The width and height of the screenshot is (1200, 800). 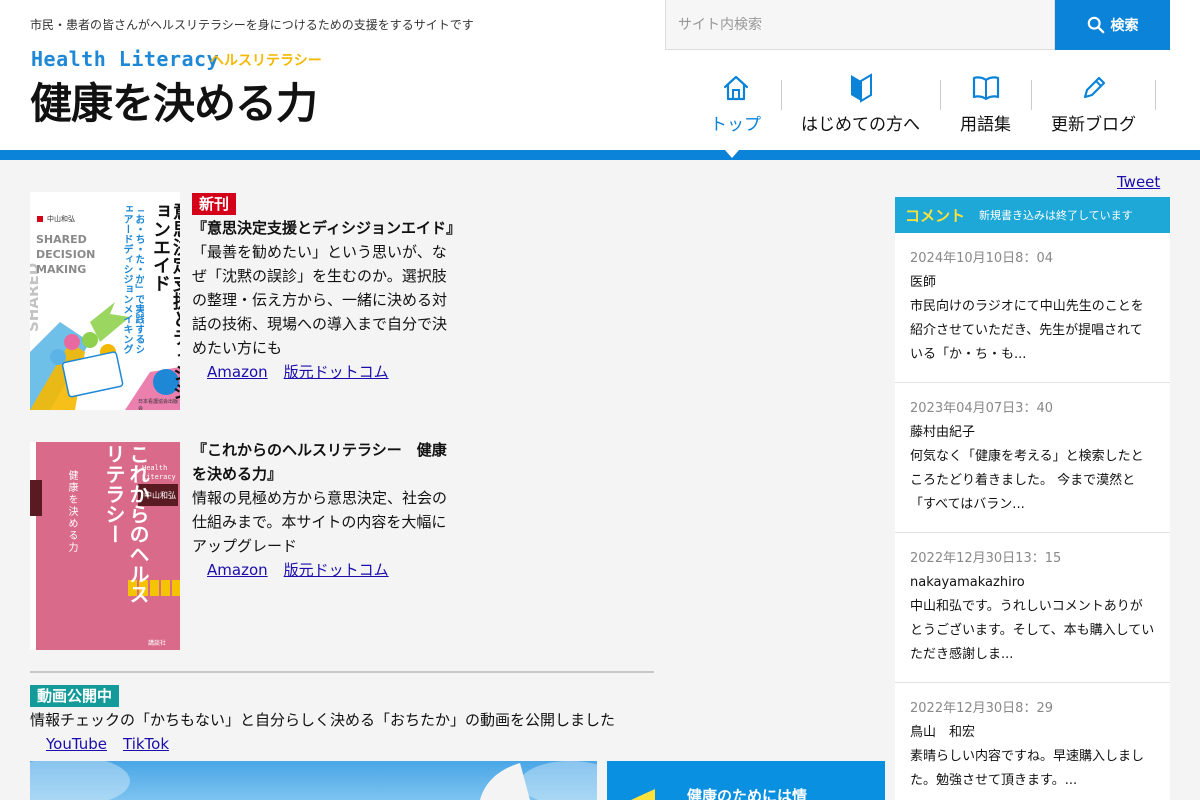 What do you see at coordinates (860, 125) in the screenshot?
I see `nav-label-beginners: はじめての方へ` at bounding box center [860, 125].